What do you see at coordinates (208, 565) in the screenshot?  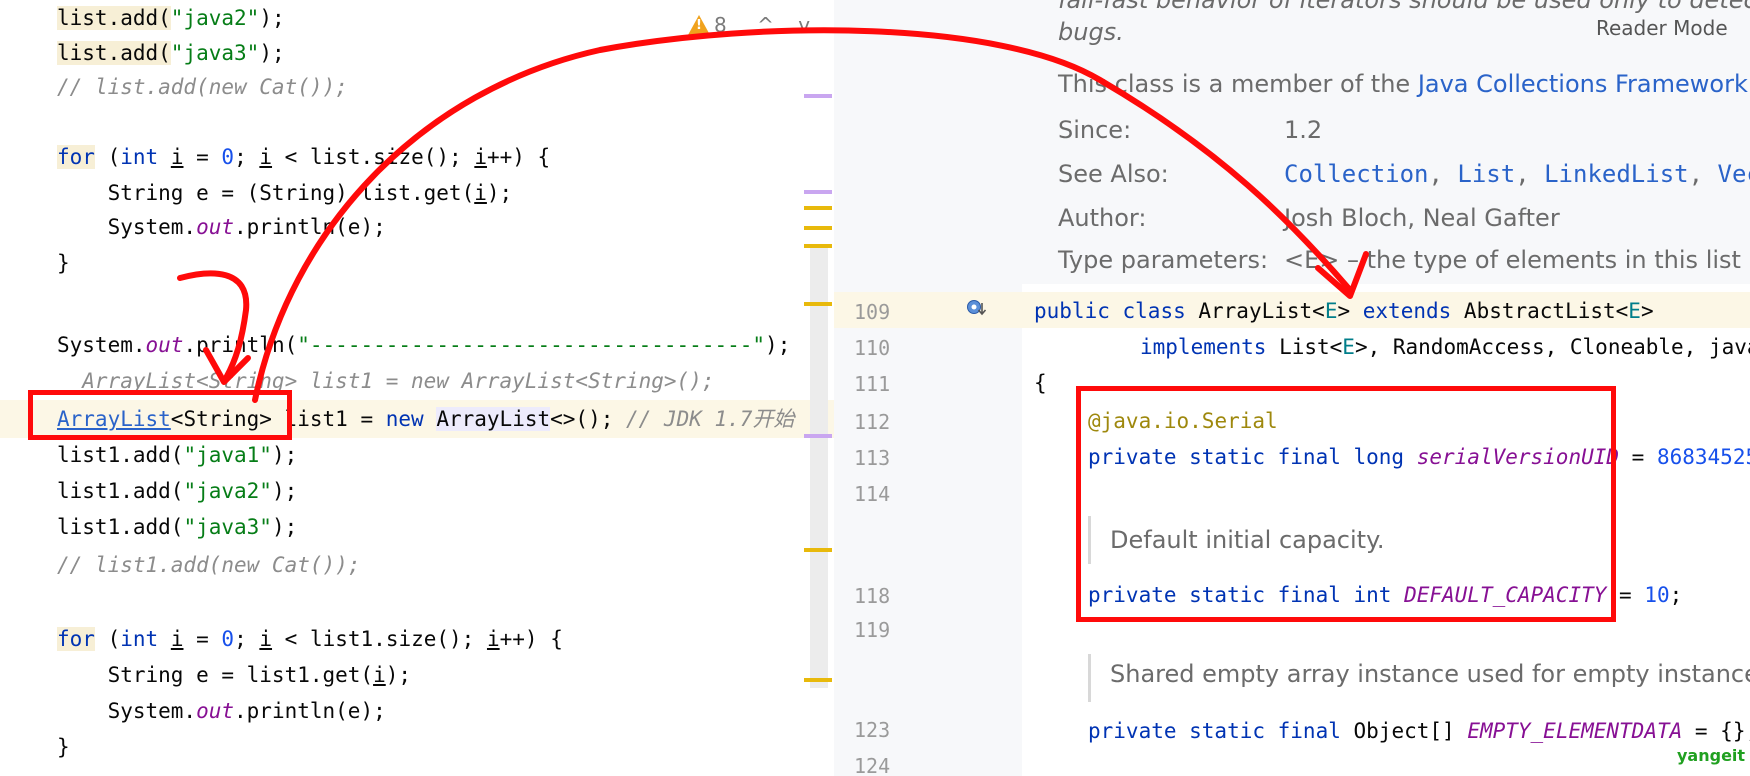 I see `code-comment: // list1.add(new Cat());` at bounding box center [208, 565].